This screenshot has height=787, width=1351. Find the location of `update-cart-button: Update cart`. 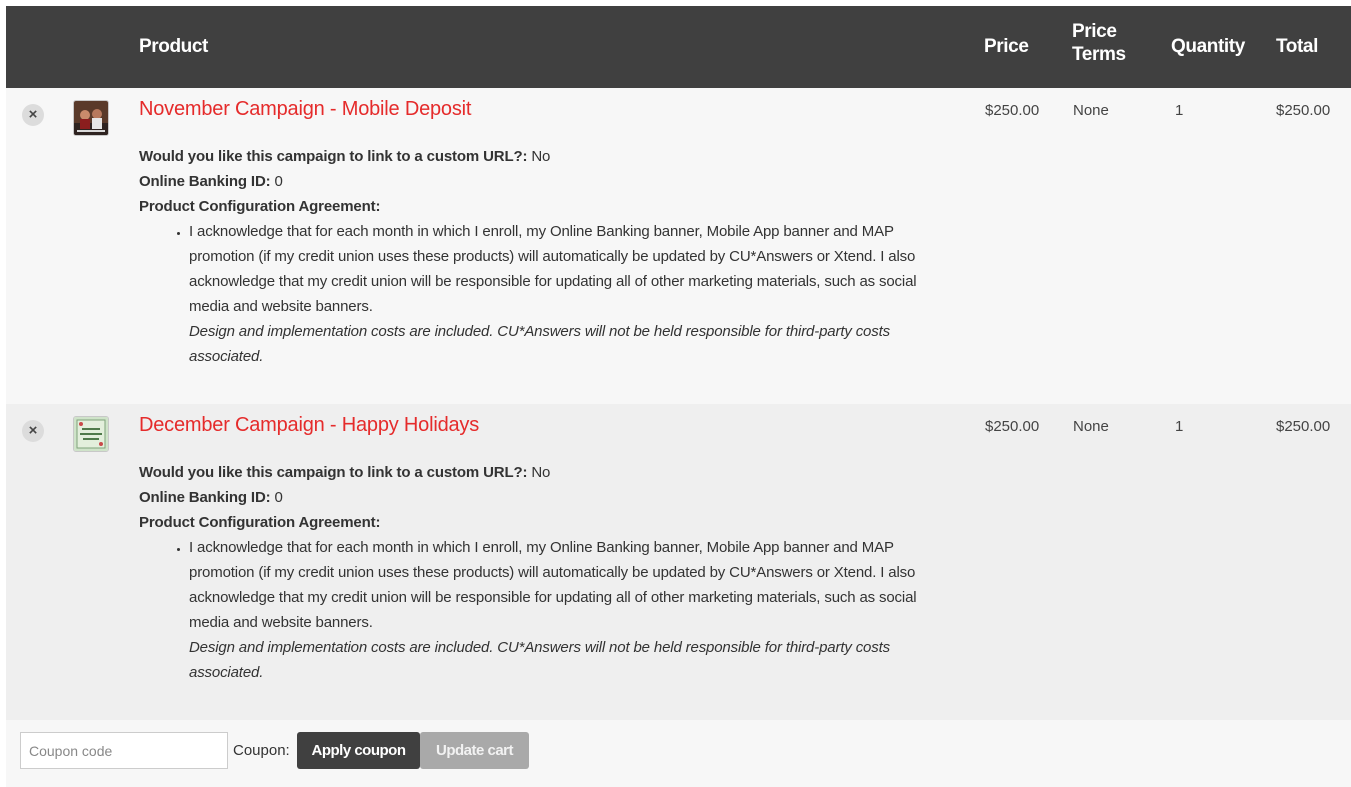

update-cart-button: Update cart is located at coordinates (474, 750).